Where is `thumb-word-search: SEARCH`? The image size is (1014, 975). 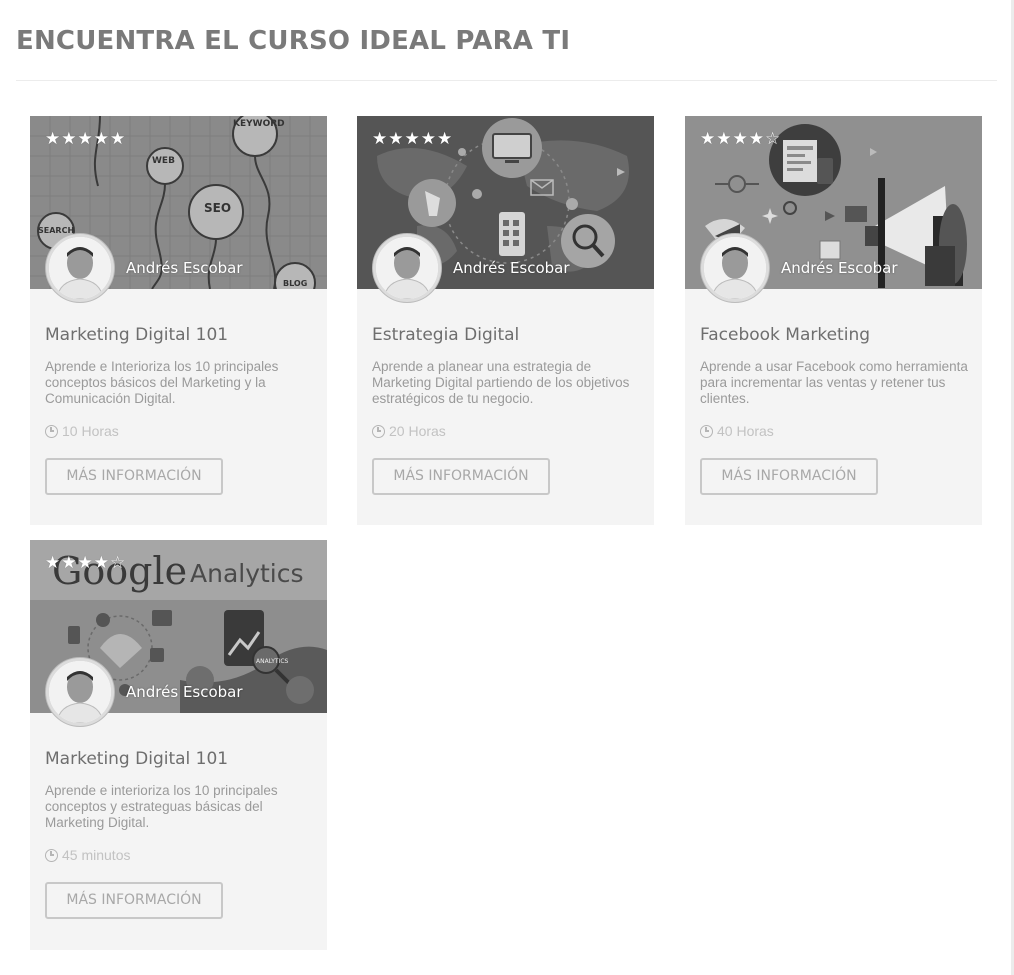 thumb-word-search: SEARCH is located at coordinates (56, 230).